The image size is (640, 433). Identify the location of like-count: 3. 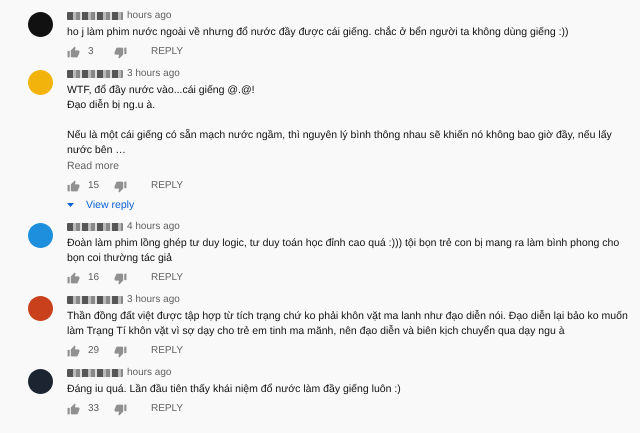
(91, 52).